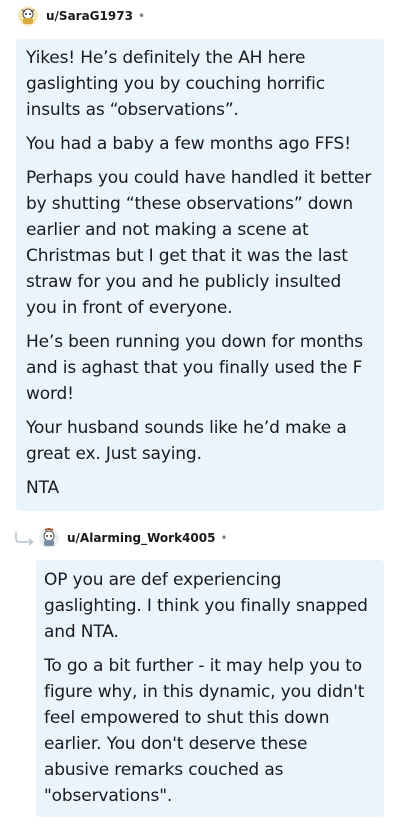 The image size is (400, 831). What do you see at coordinates (188, 144) in the screenshot?
I see `comment-paragraph: You had a baby a few months ago FFS!` at bounding box center [188, 144].